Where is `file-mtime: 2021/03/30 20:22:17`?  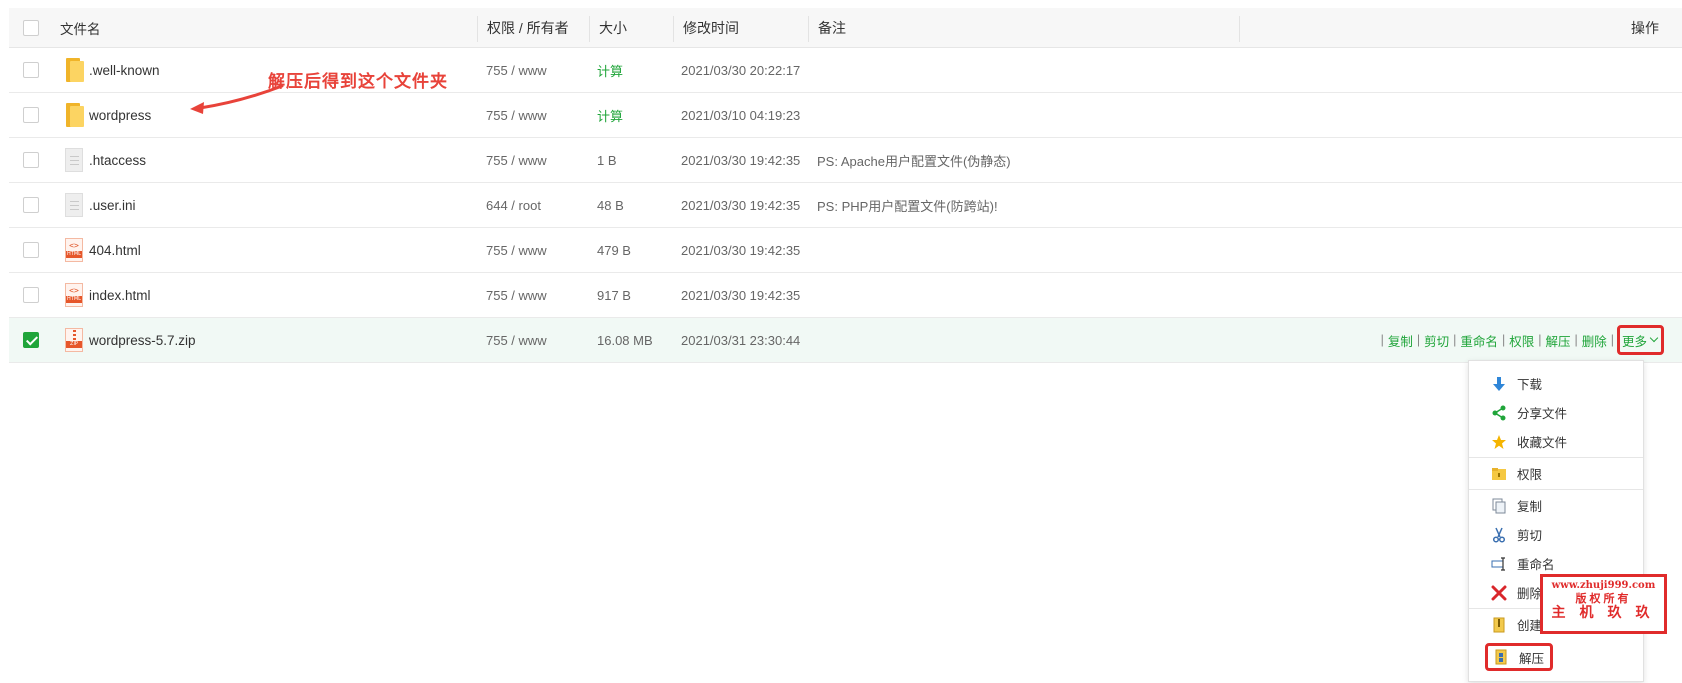 file-mtime: 2021/03/30 20:22:17 is located at coordinates (741, 70).